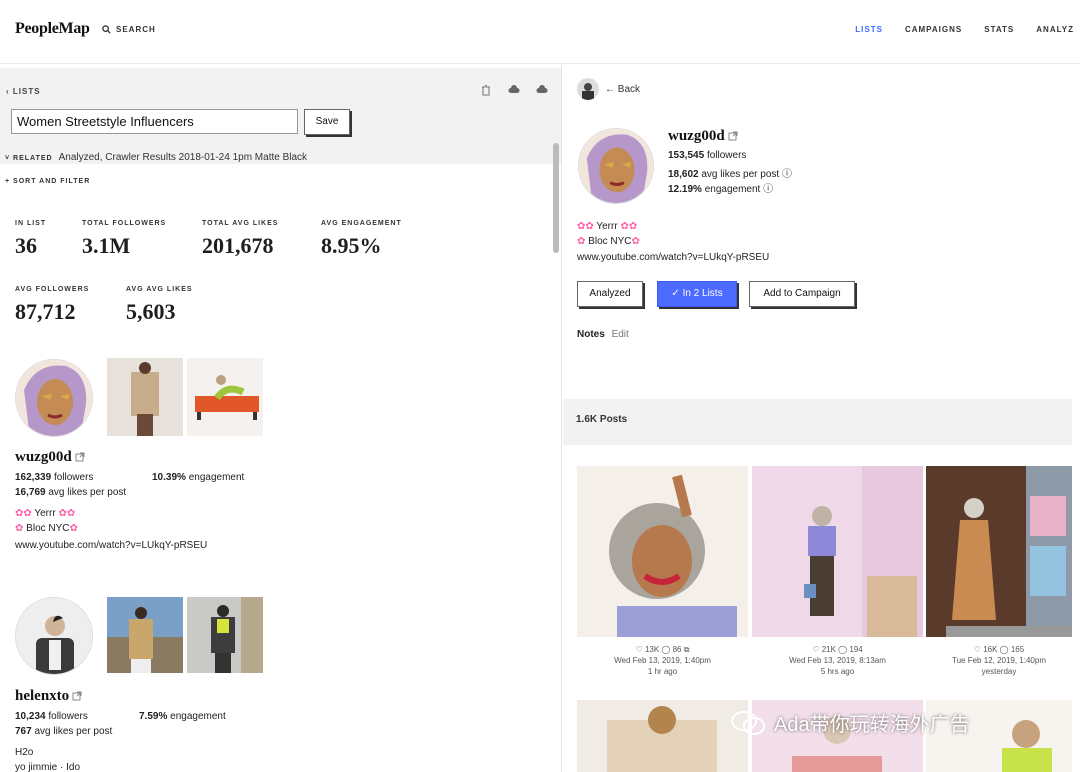 Image resolution: width=1080 pixels, height=772 pixels. I want to click on followers-count: 153,545 followers, so click(707, 155).